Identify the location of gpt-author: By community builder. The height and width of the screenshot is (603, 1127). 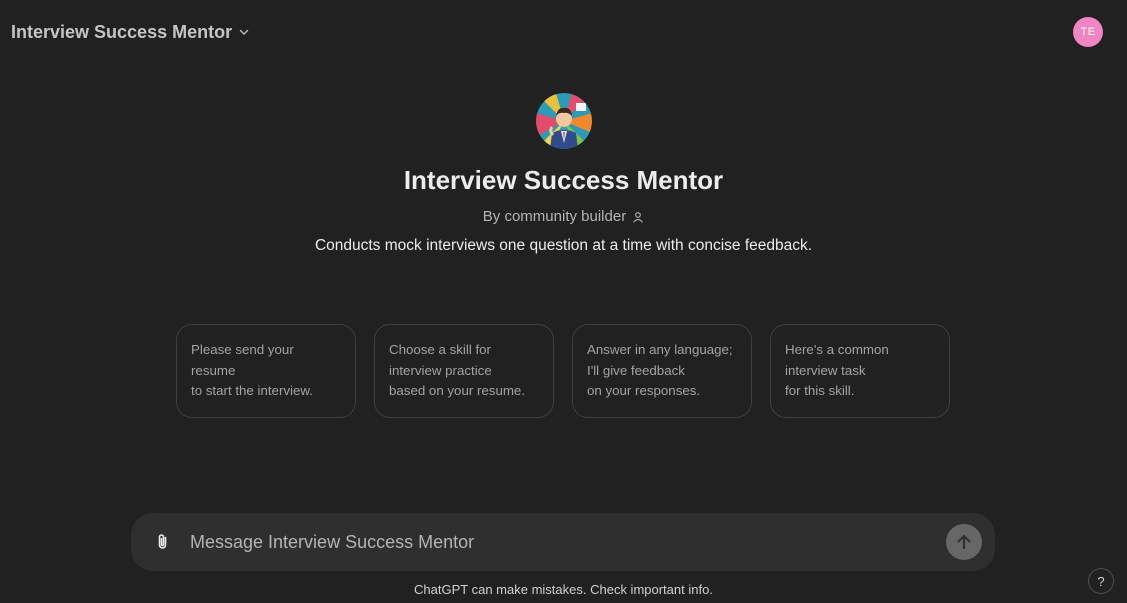
(563, 216).